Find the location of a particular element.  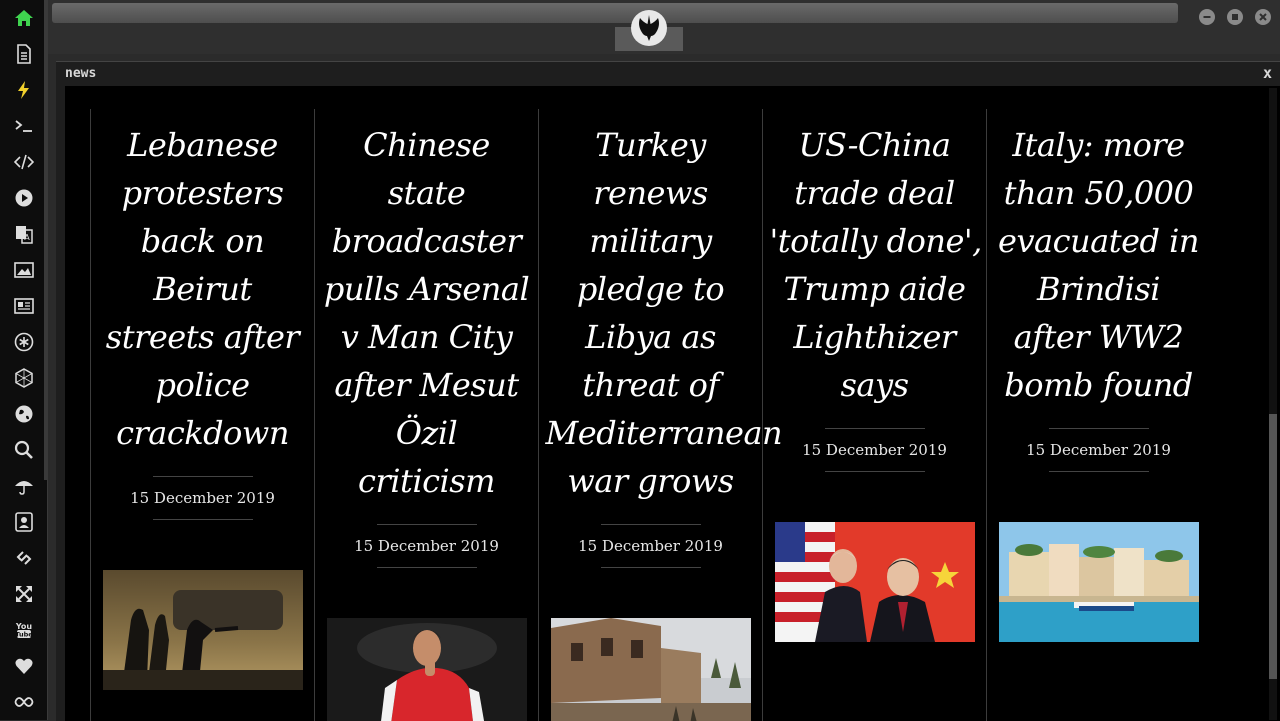

headline-line: crackdown is located at coordinates (202, 433).